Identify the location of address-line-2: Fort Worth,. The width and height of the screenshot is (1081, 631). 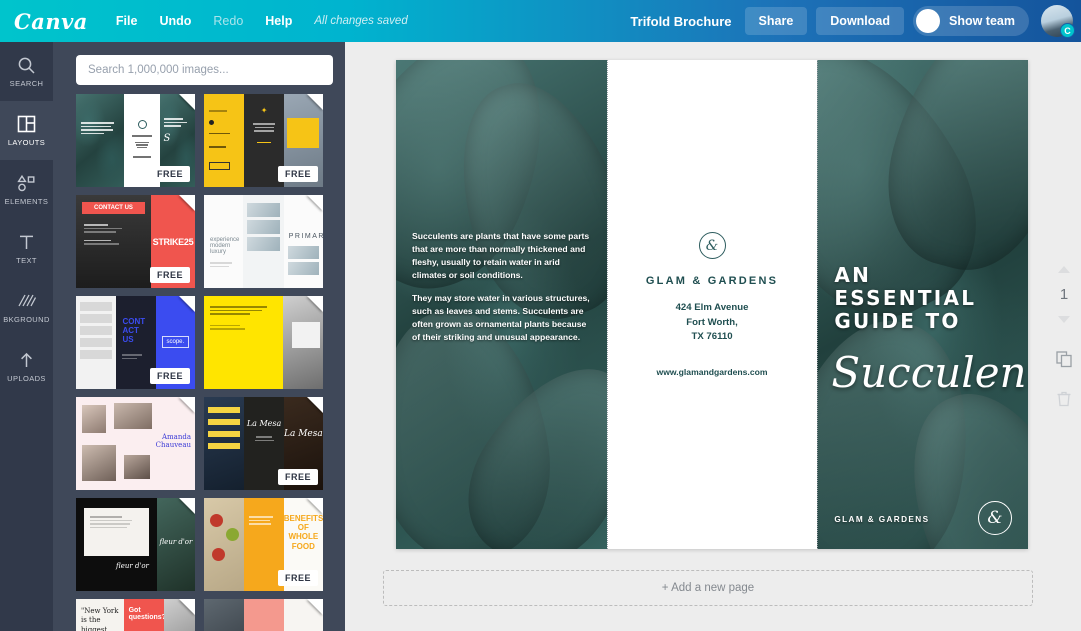
(712, 322).